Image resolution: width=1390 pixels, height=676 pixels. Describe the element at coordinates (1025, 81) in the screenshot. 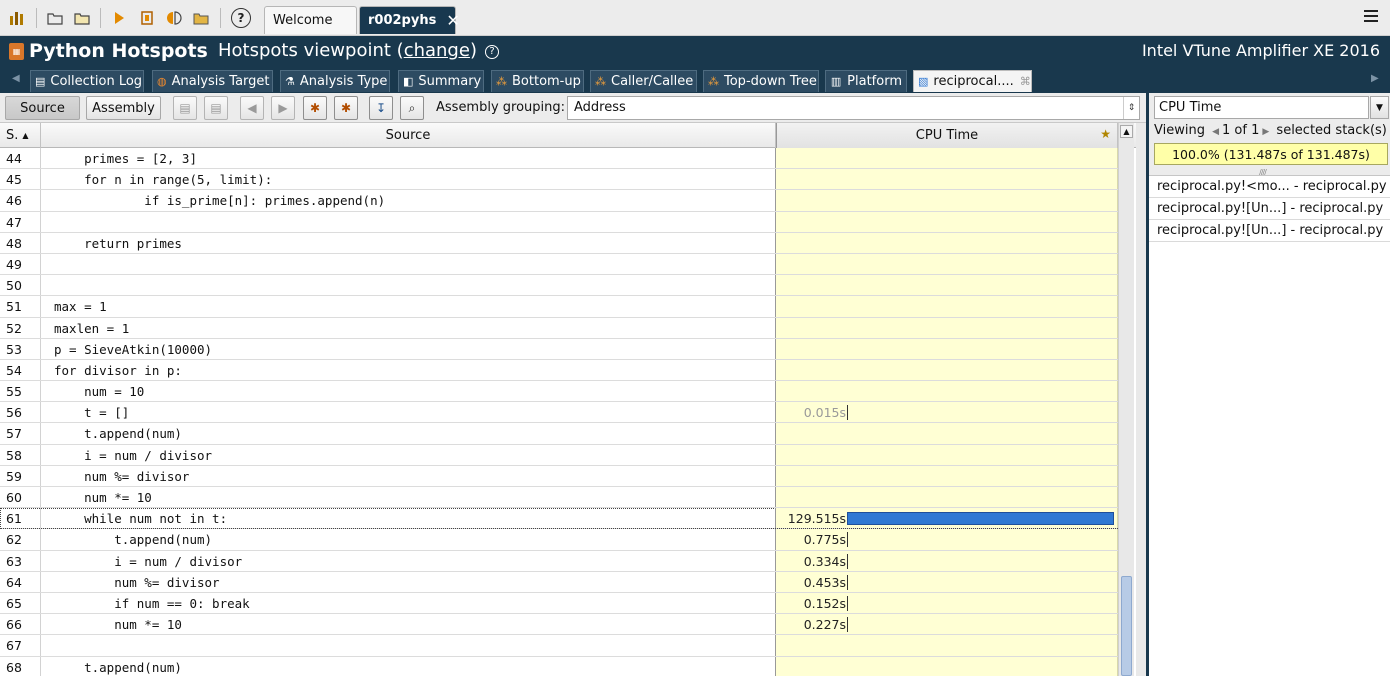

I see `close-tab-icon: ⌘` at that location.